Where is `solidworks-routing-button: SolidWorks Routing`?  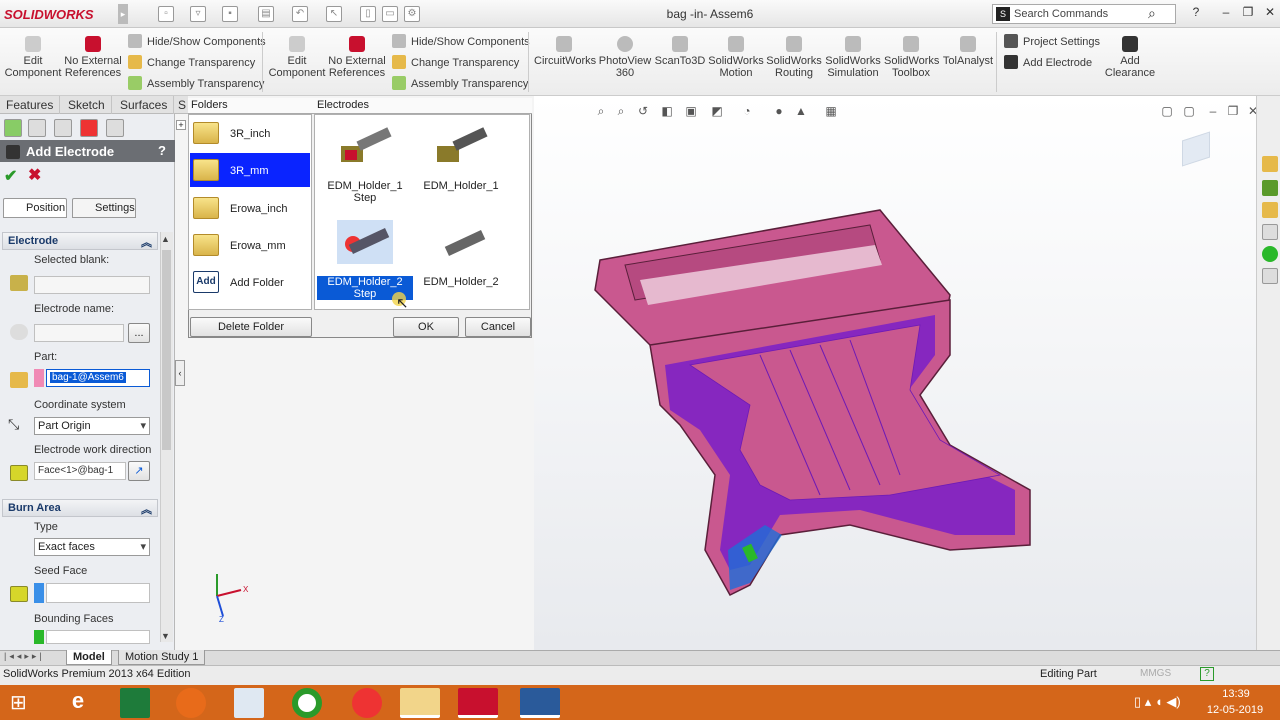 solidworks-routing-button: SolidWorks Routing is located at coordinates (794, 56).